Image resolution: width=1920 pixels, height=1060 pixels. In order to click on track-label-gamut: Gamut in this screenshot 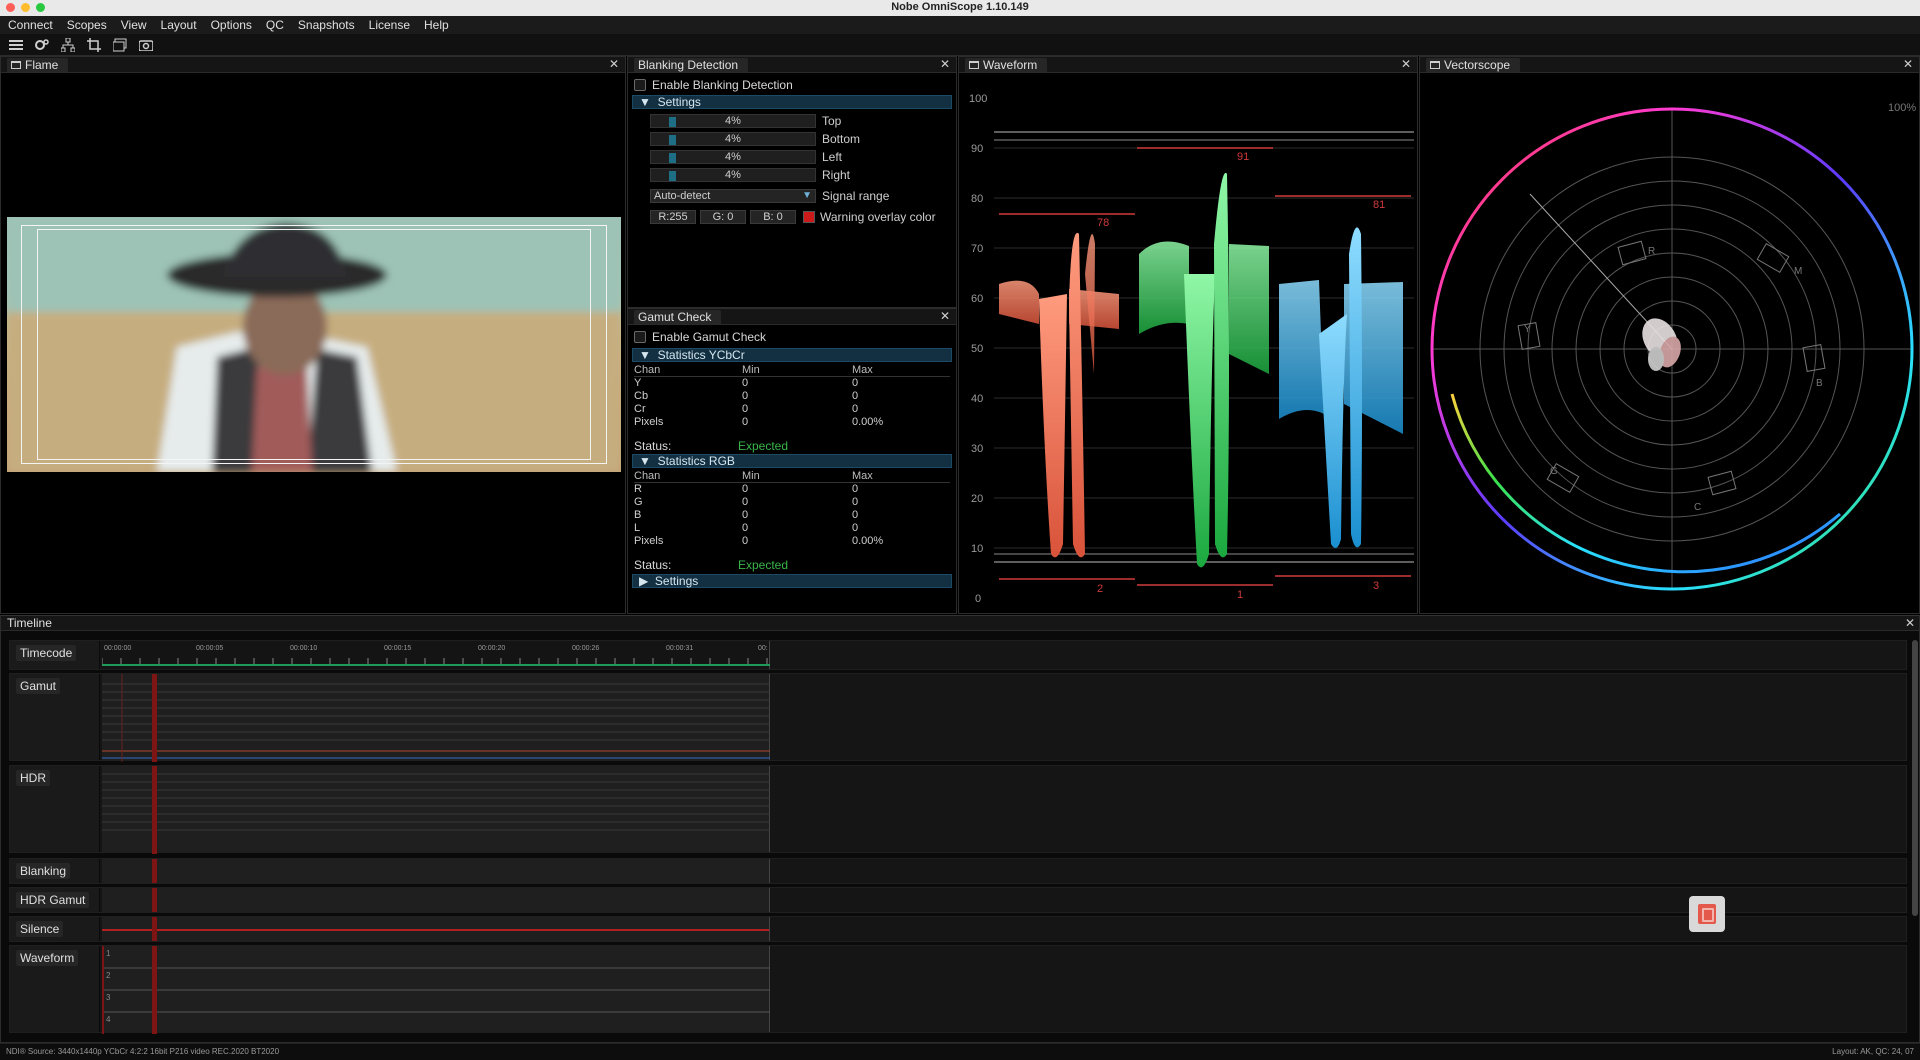, I will do `click(38, 686)`.